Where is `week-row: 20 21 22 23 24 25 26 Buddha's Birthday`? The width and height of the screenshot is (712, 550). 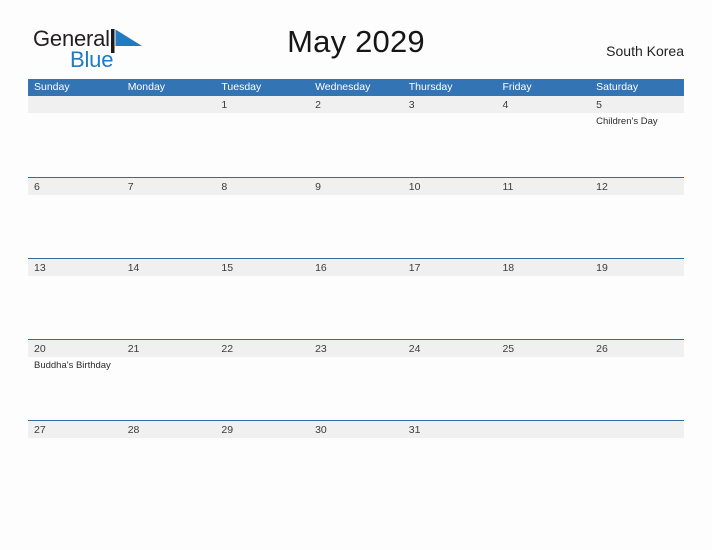
week-row: 20 21 22 23 24 25 26 Buddha's Birthday is located at coordinates (356, 379).